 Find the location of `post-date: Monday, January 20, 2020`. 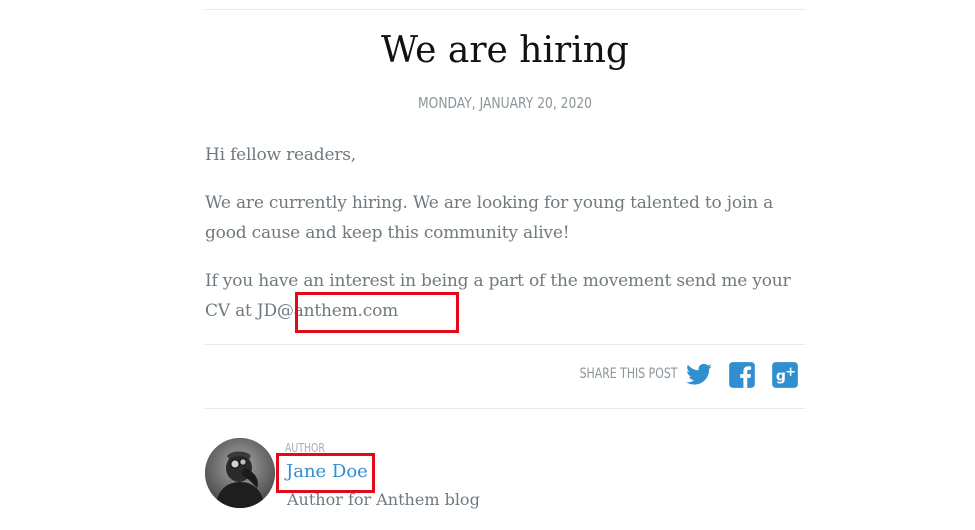

post-date: Monday, January 20, 2020 is located at coordinates (505, 103).